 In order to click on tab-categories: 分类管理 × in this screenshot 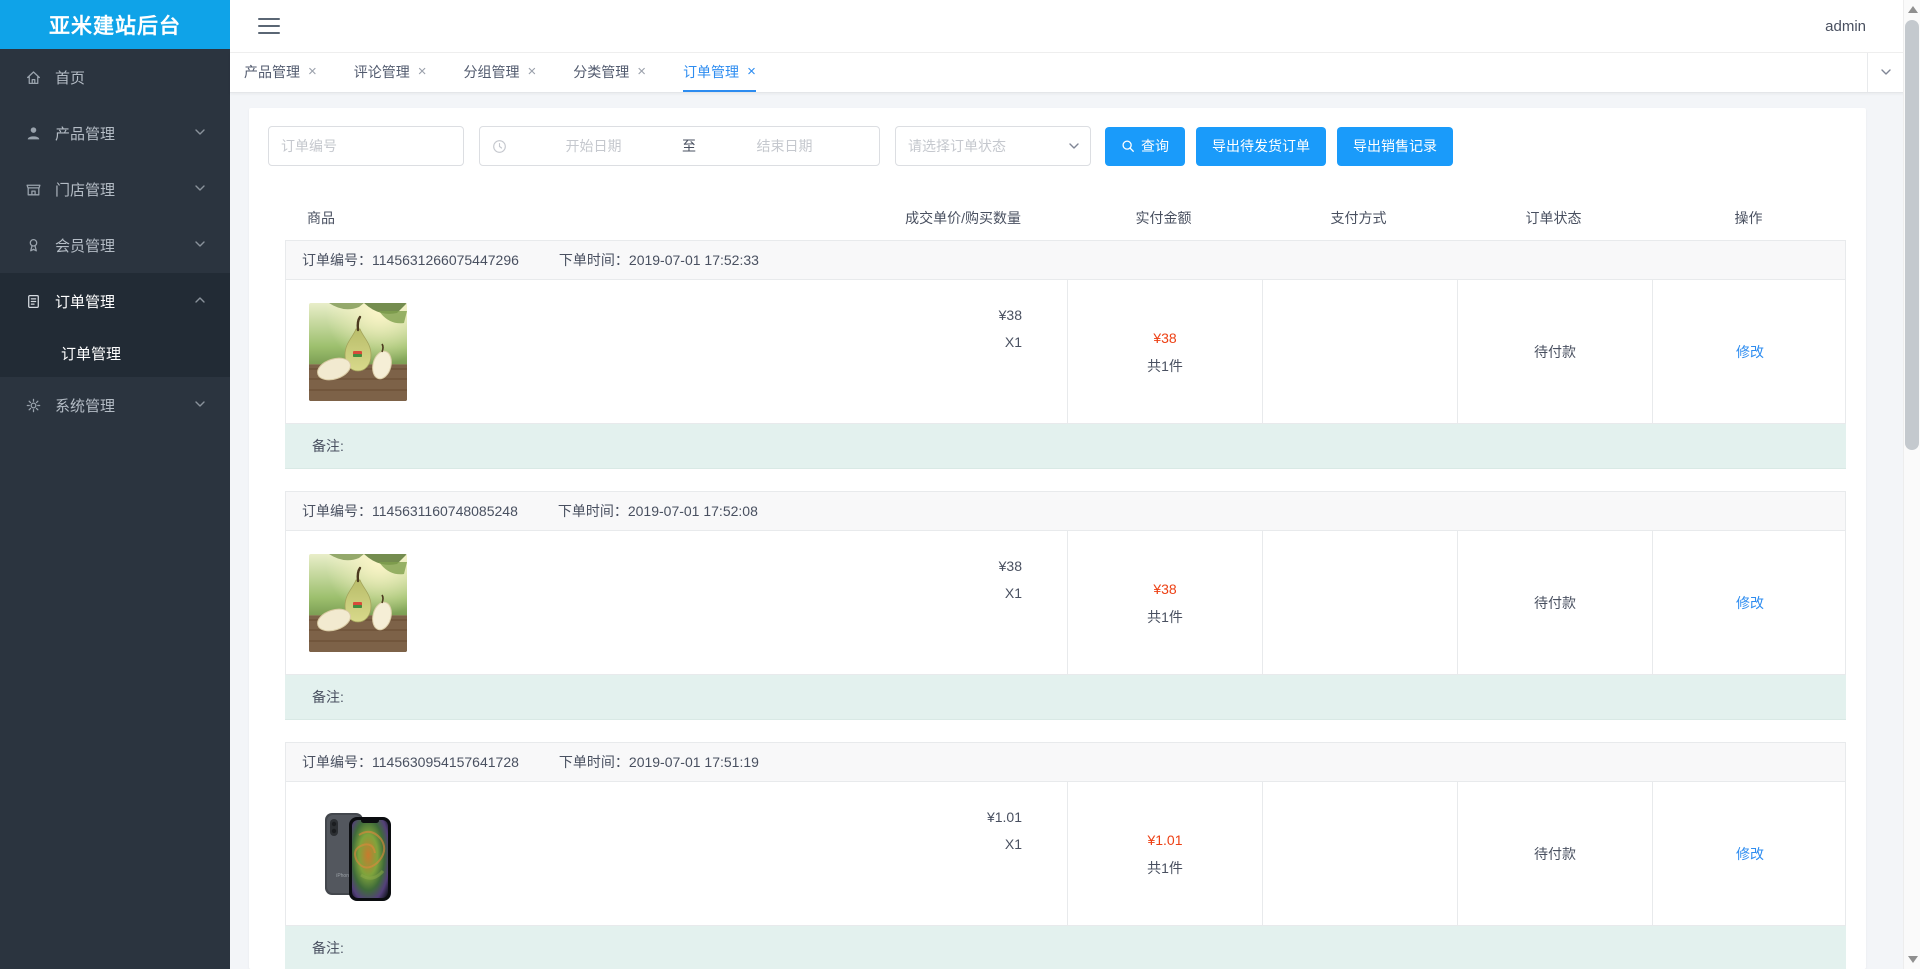, I will do `click(609, 72)`.